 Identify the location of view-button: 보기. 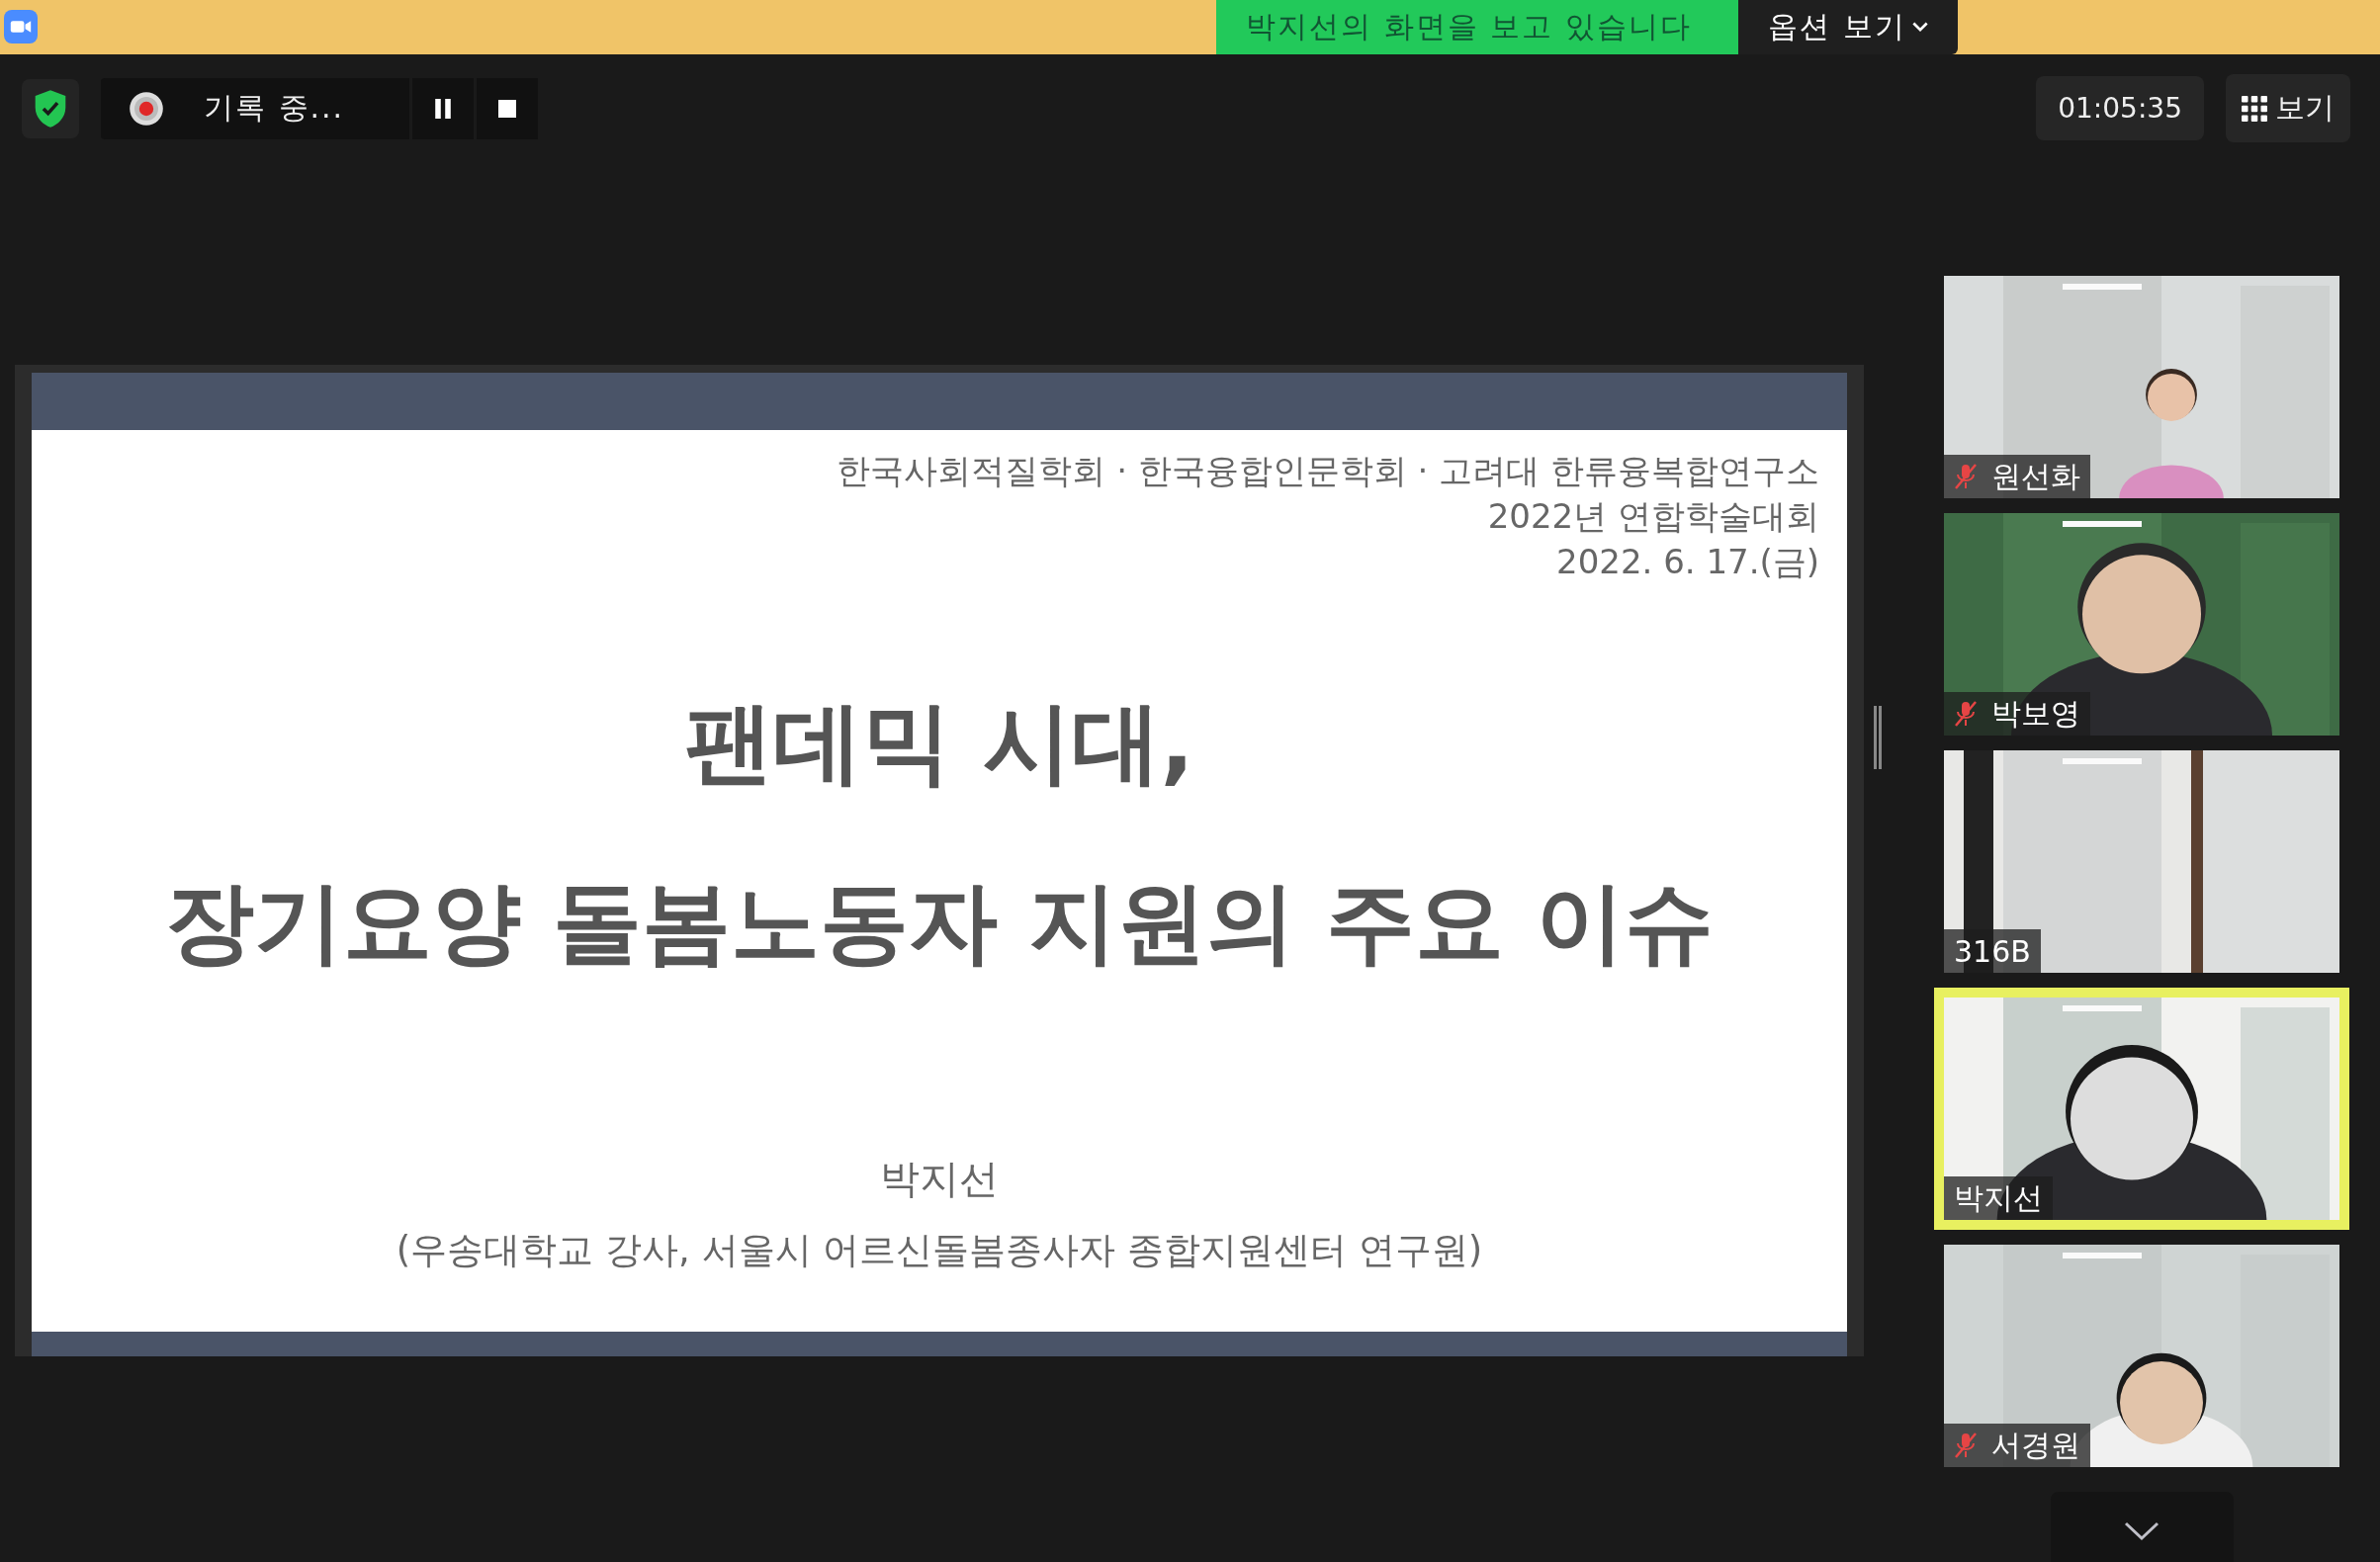
(2288, 108).